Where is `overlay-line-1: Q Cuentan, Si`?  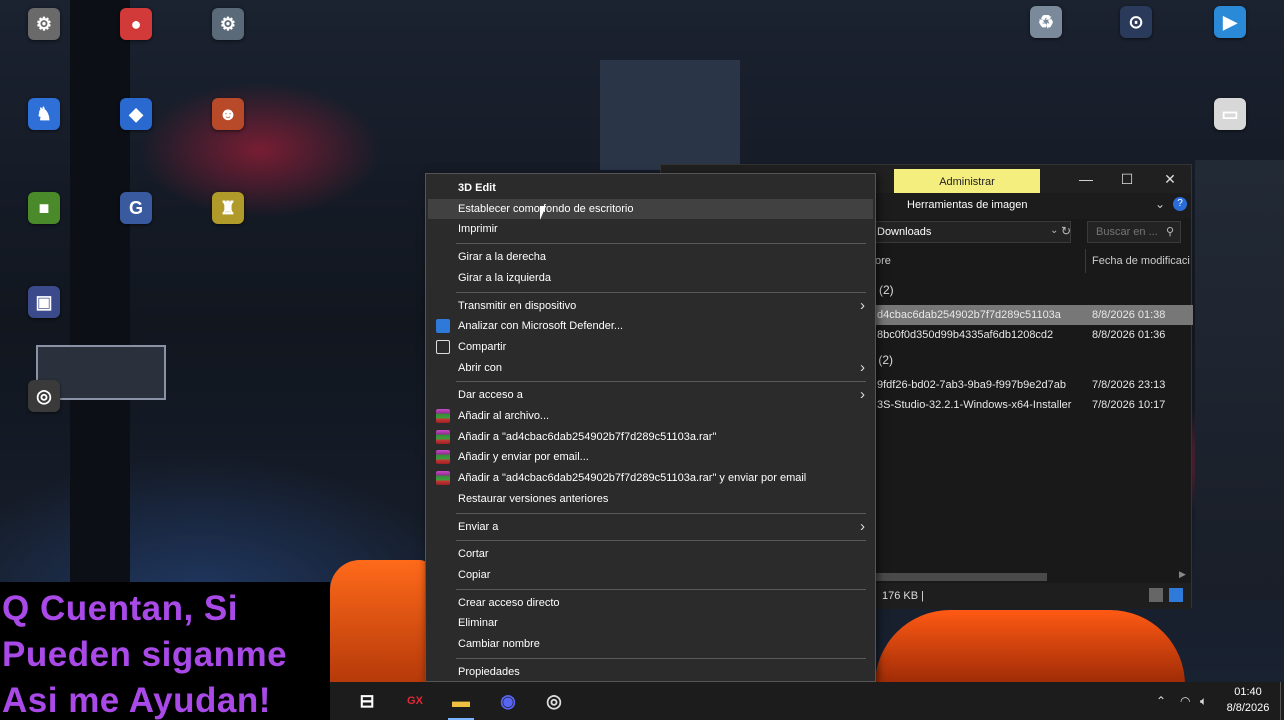
overlay-line-1: Q Cuentan, Si is located at coordinates (120, 608).